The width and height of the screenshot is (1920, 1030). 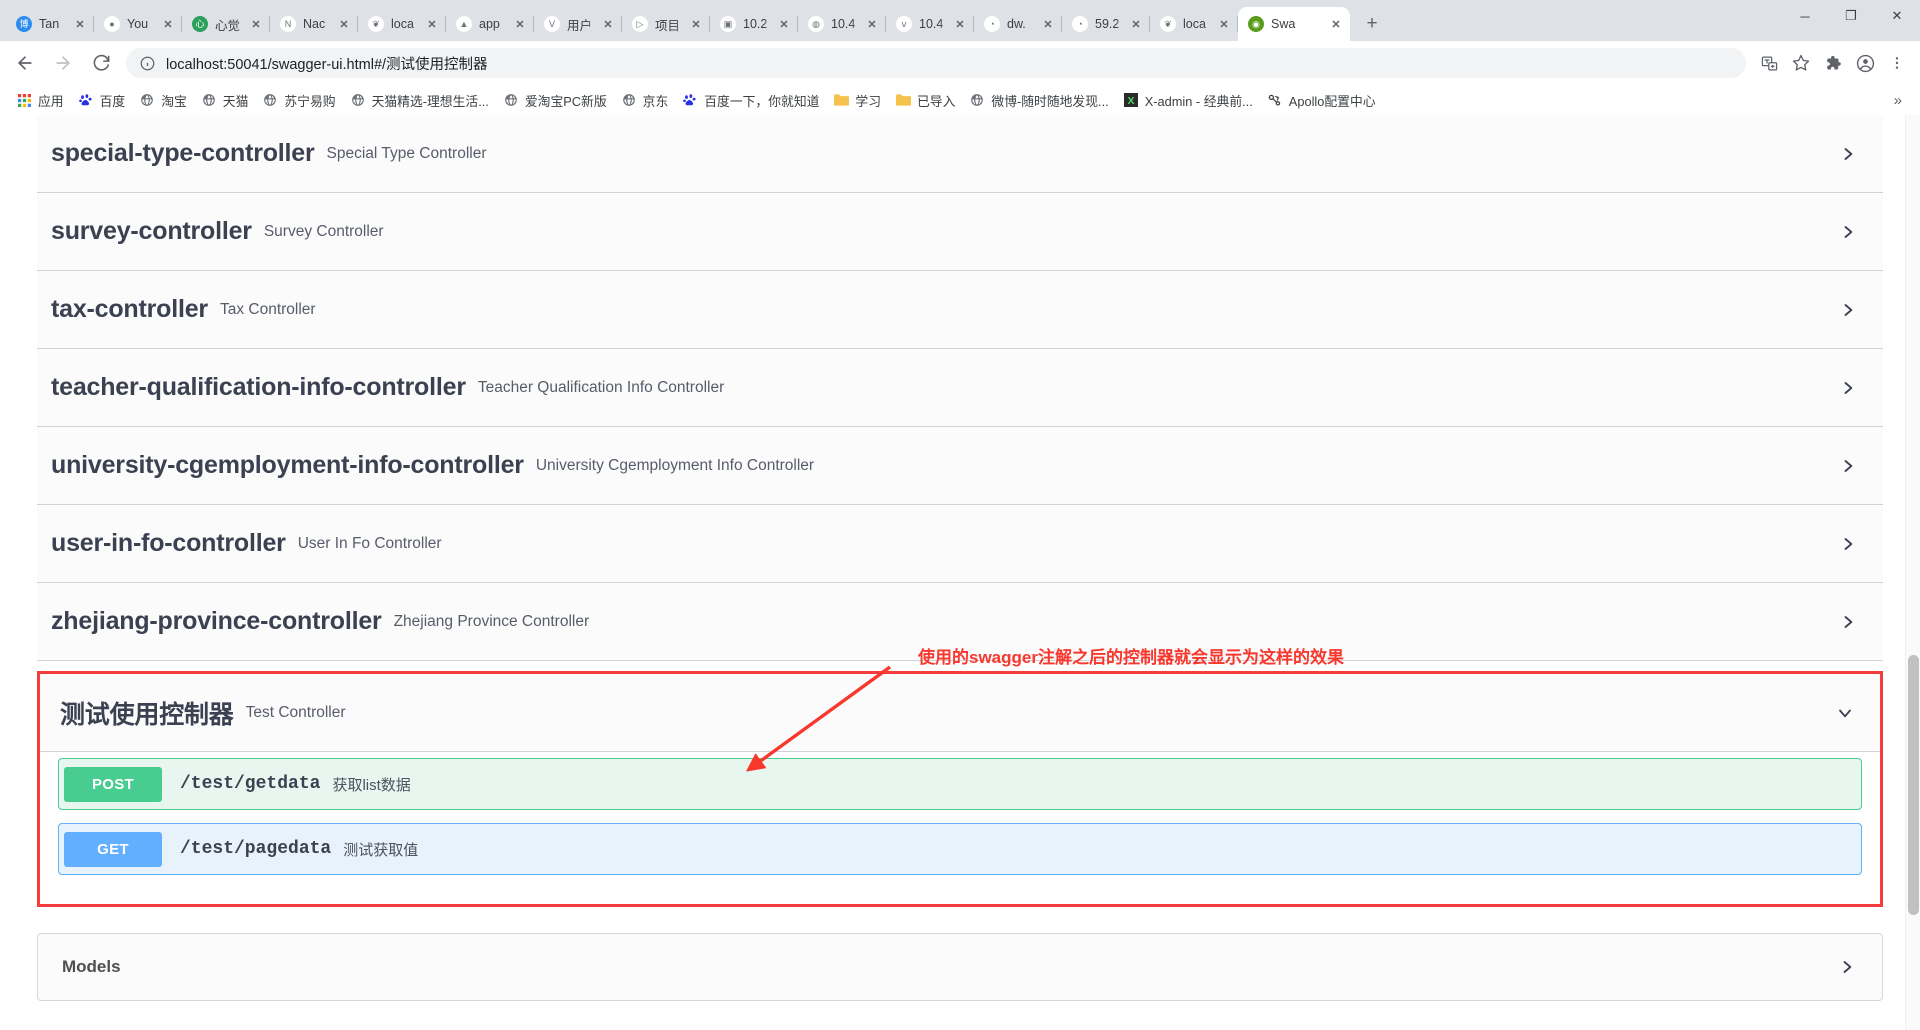 I want to click on puzzle-icon, so click(x=1833, y=63).